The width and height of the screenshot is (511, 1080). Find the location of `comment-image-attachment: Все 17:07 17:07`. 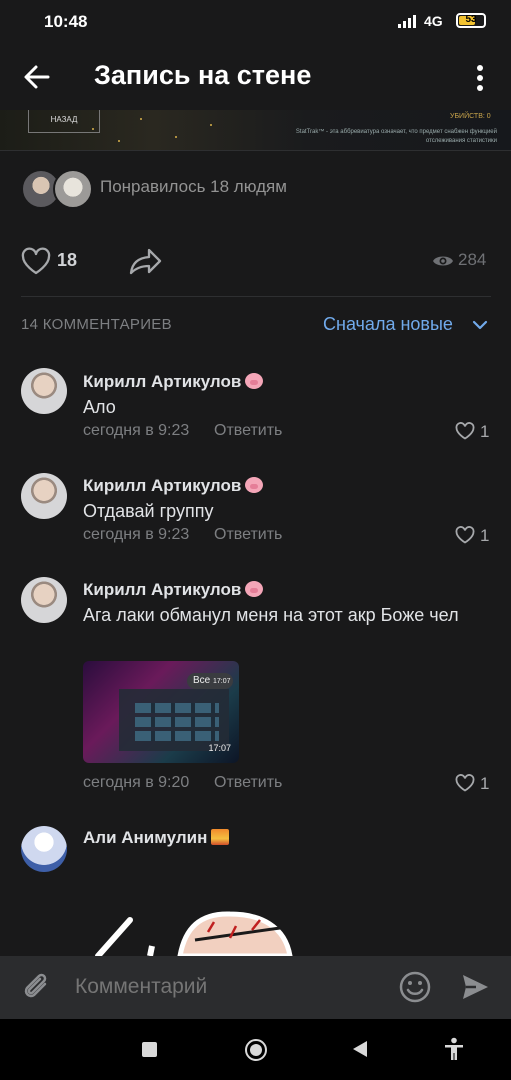

comment-image-attachment: Все 17:07 17:07 is located at coordinates (161, 712).